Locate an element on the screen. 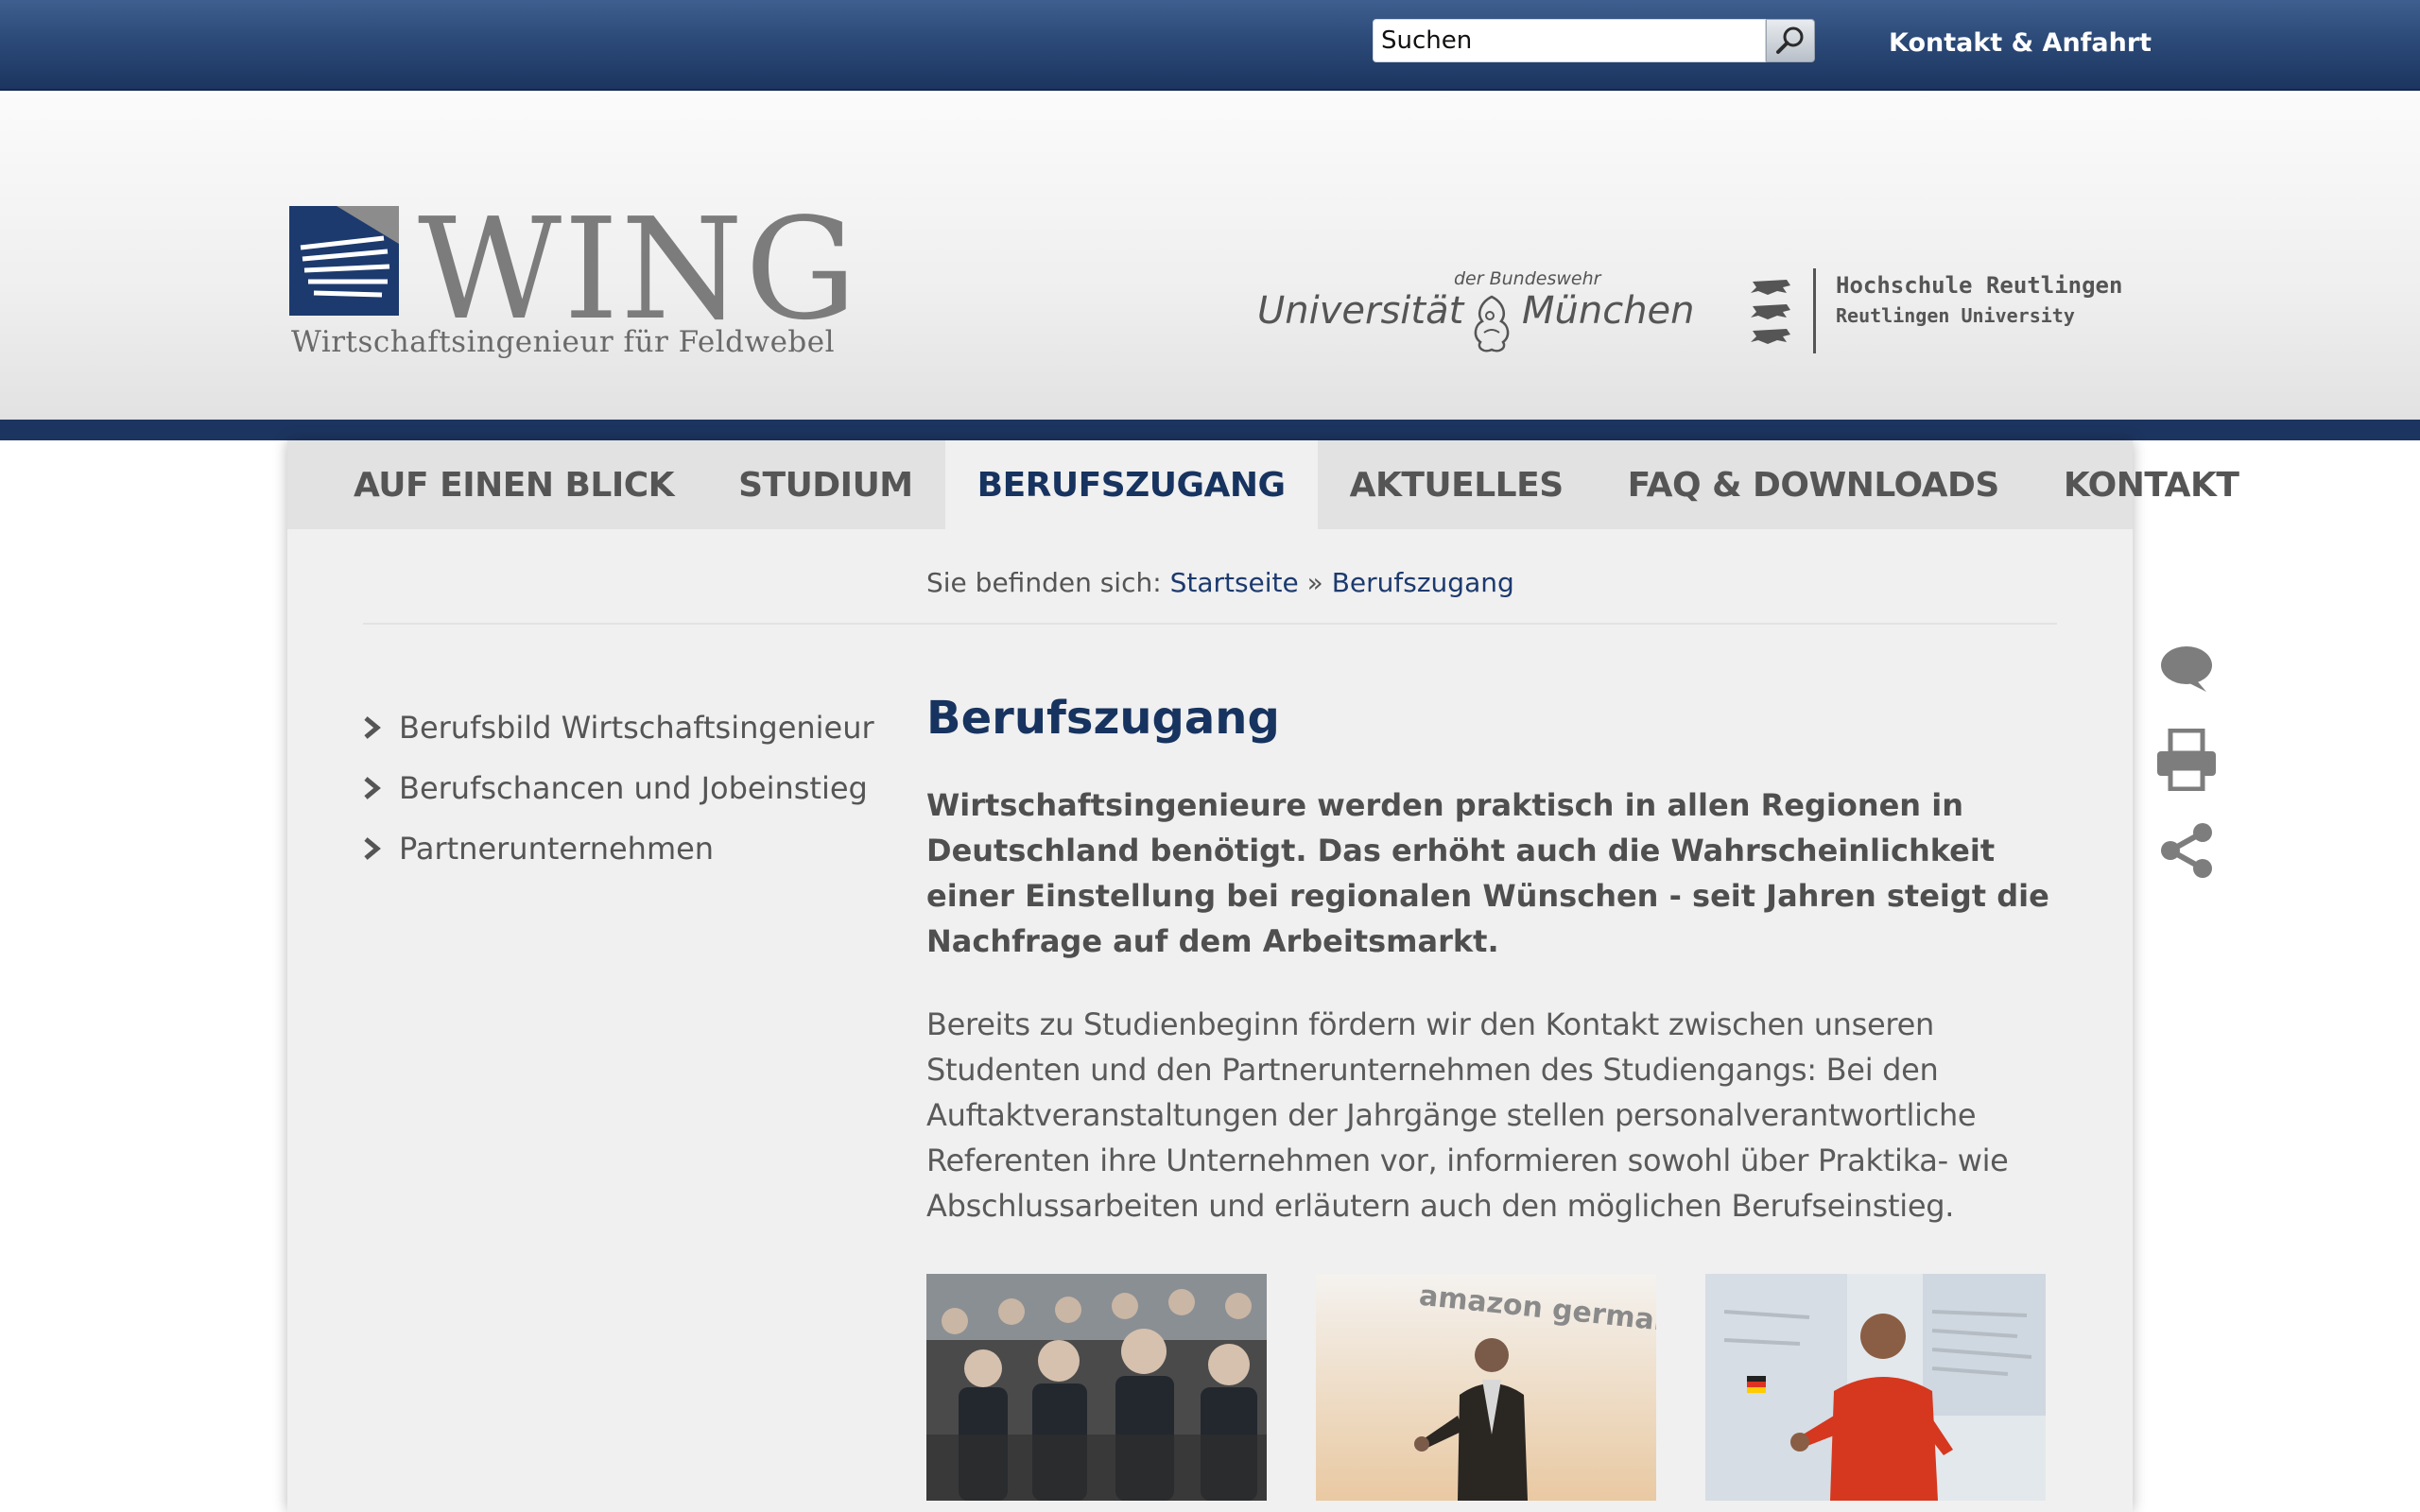 This screenshot has width=2420, height=1512. nav-item-faq-downloads: FAQ & DOWNLOADS is located at coordinates (1814, 484).